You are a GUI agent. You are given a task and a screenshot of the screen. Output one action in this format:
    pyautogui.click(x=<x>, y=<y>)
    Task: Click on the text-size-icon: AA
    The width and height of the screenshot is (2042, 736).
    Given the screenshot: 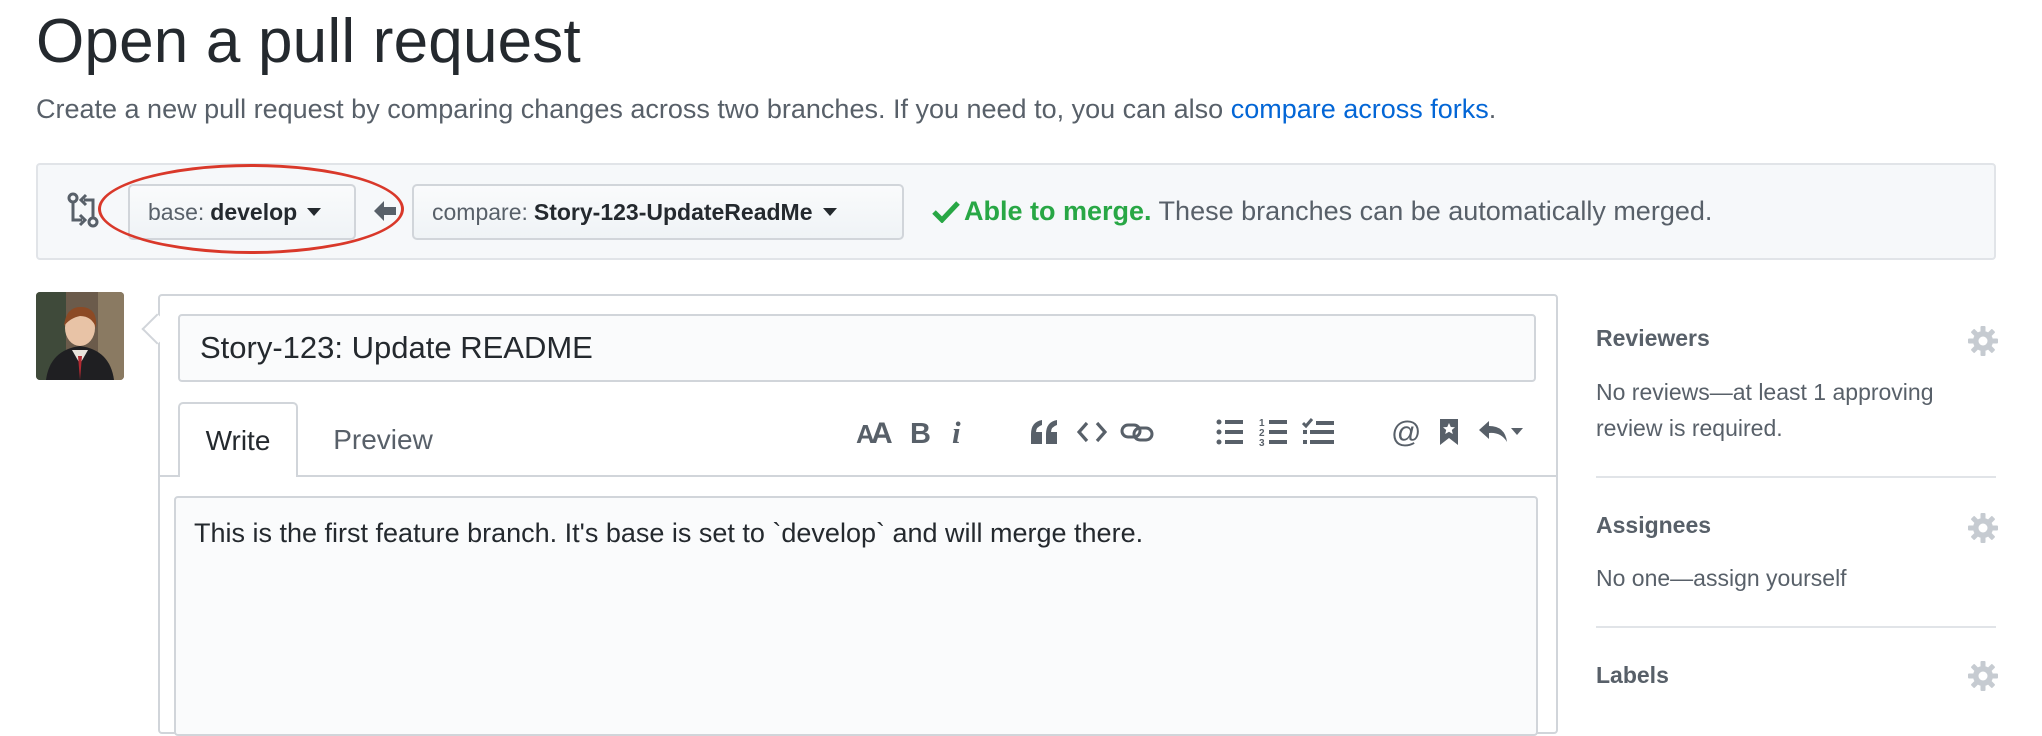 What is the action you would take?
    pyautogui.click(x=874, y=432)
    